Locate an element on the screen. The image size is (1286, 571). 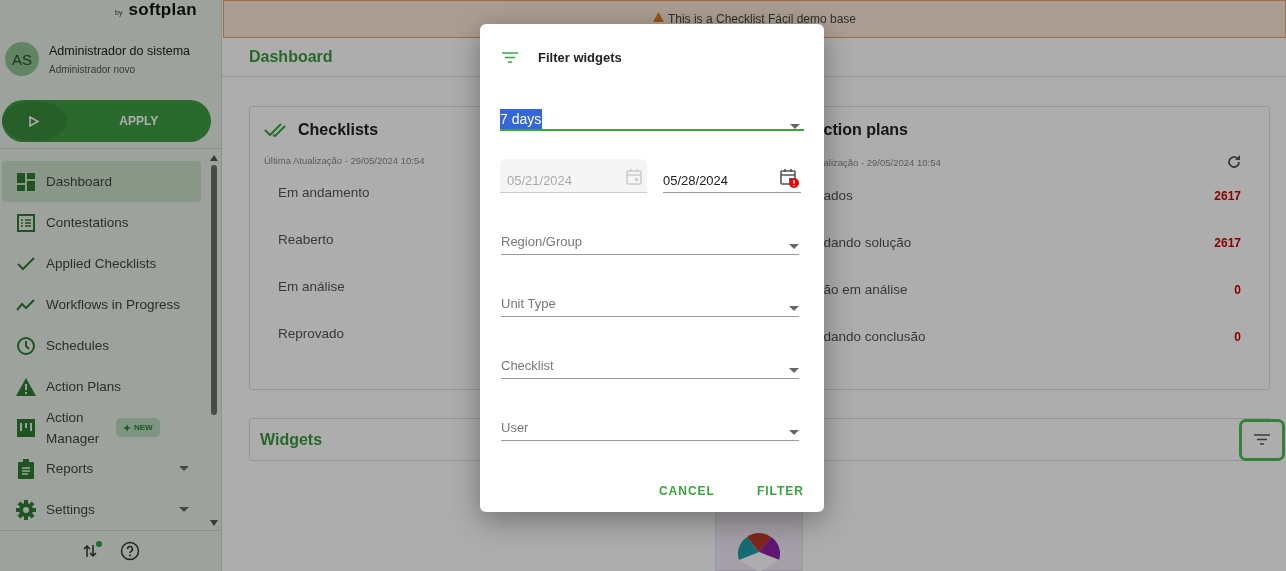
select-field: User is located at coordinates (650, 427).